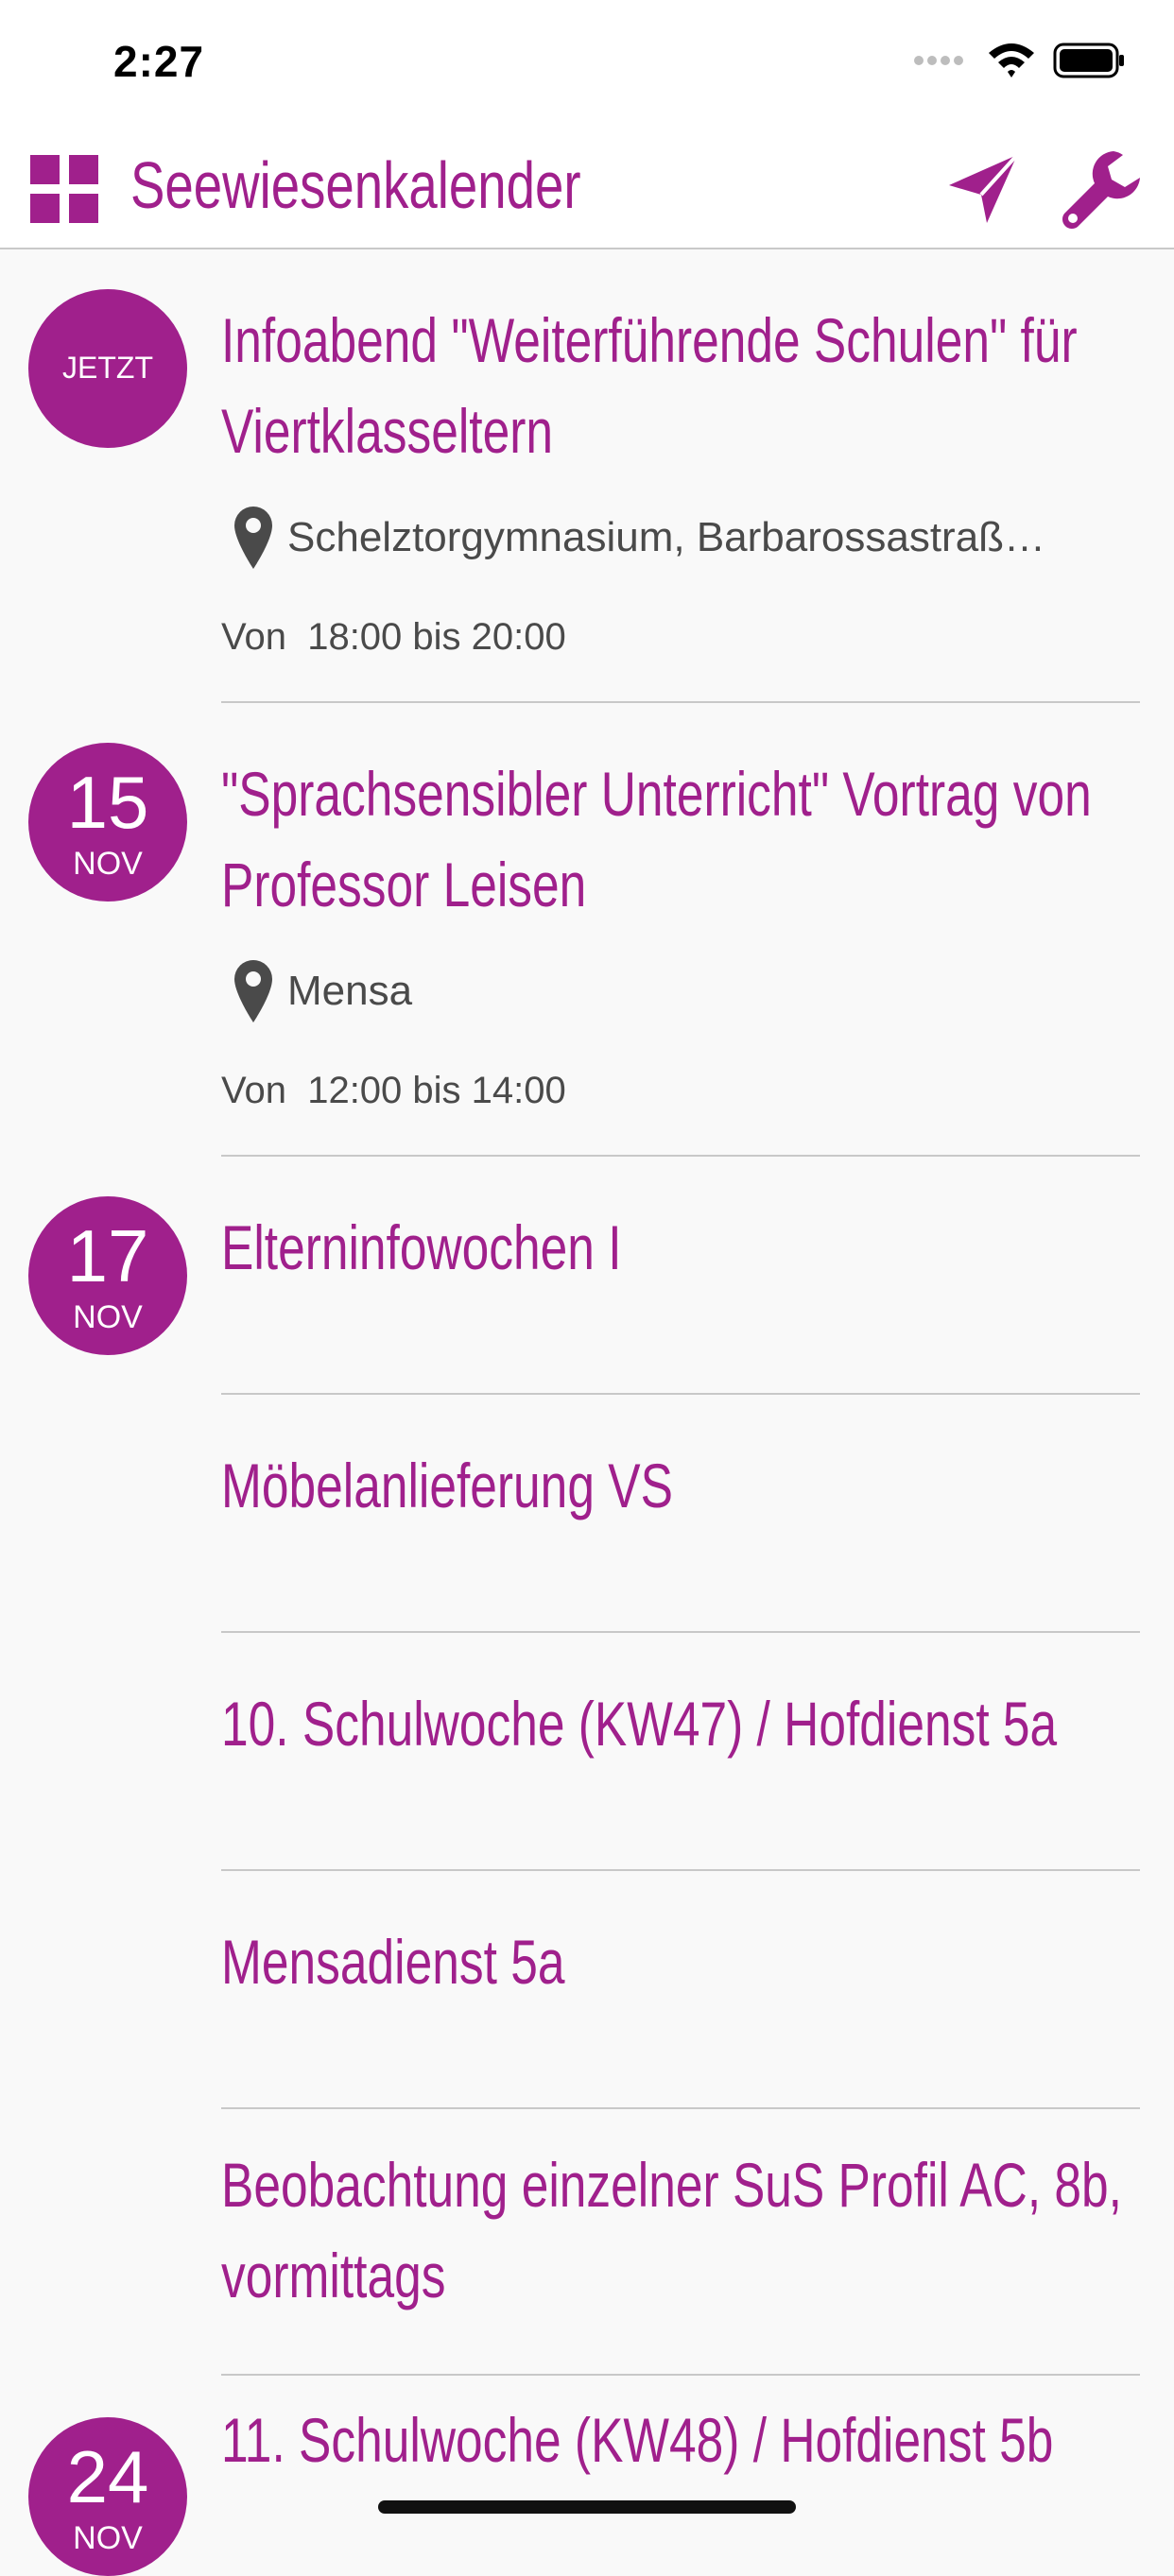 The image size is (1174, 2576). Describe the element at coordinates (587, 187) in the screenshot. I see `navigation-bar: Seewiesenkalender` at that location.